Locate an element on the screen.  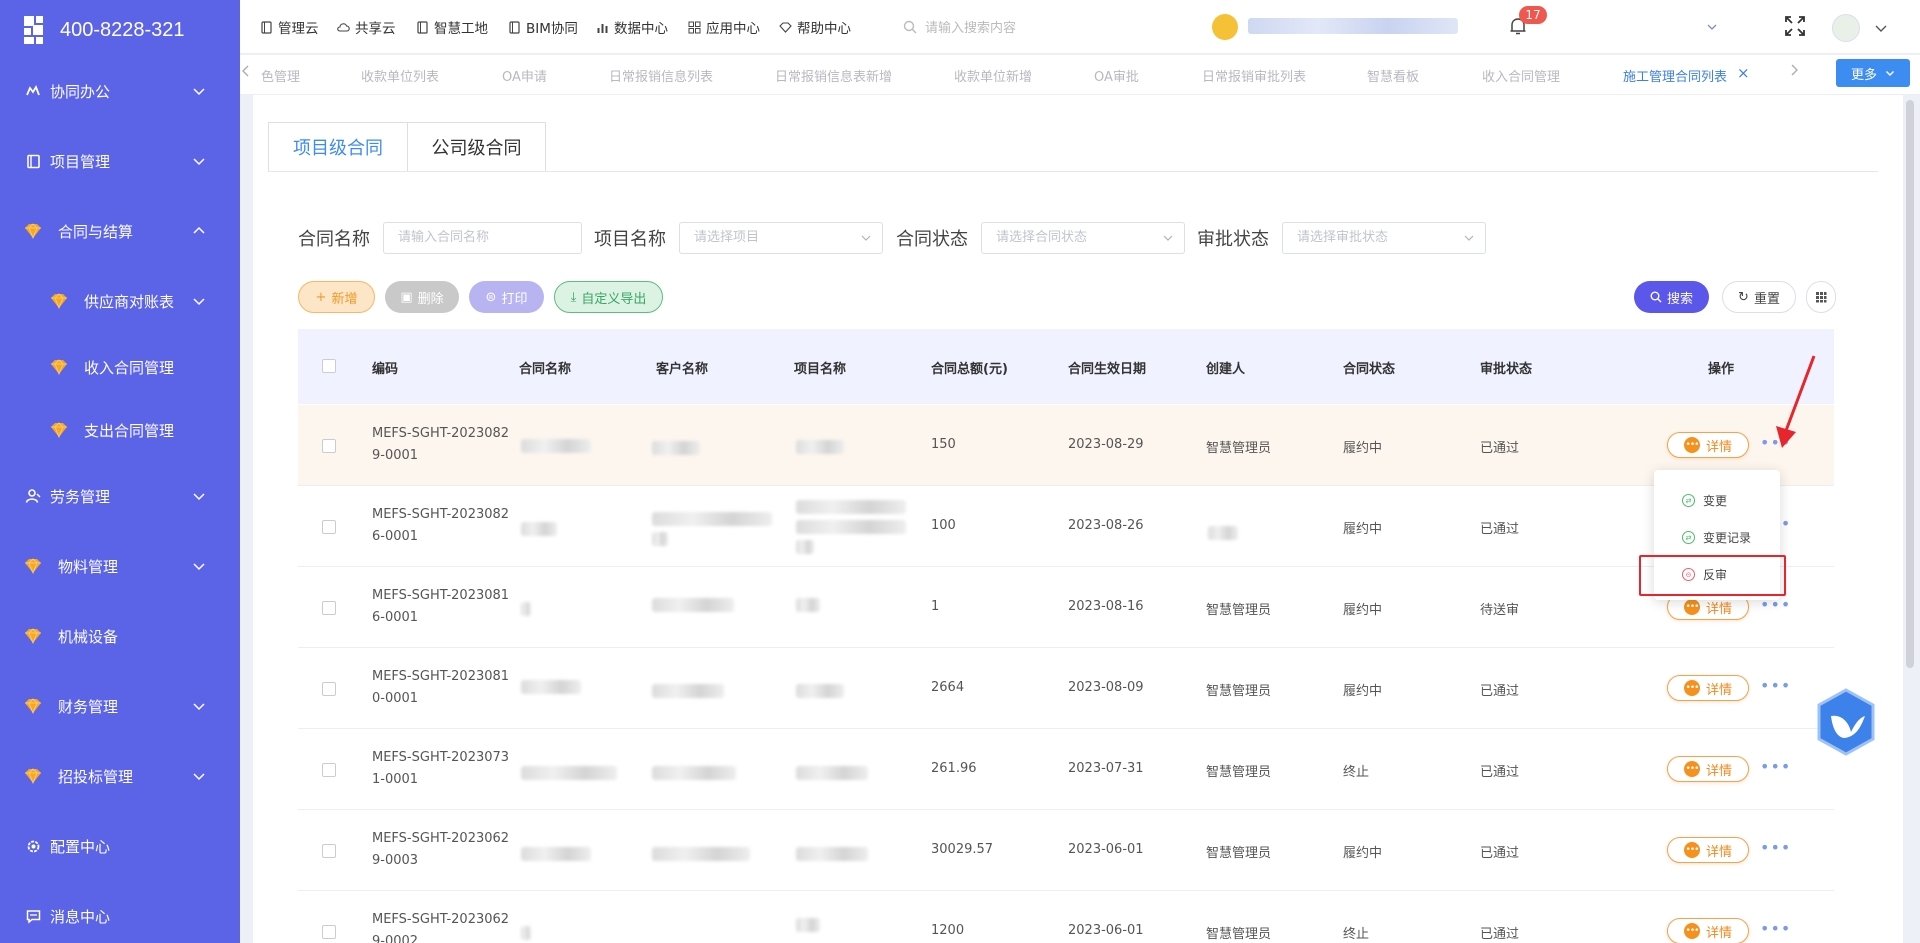
person-icon is located at coordinates (33, 496).